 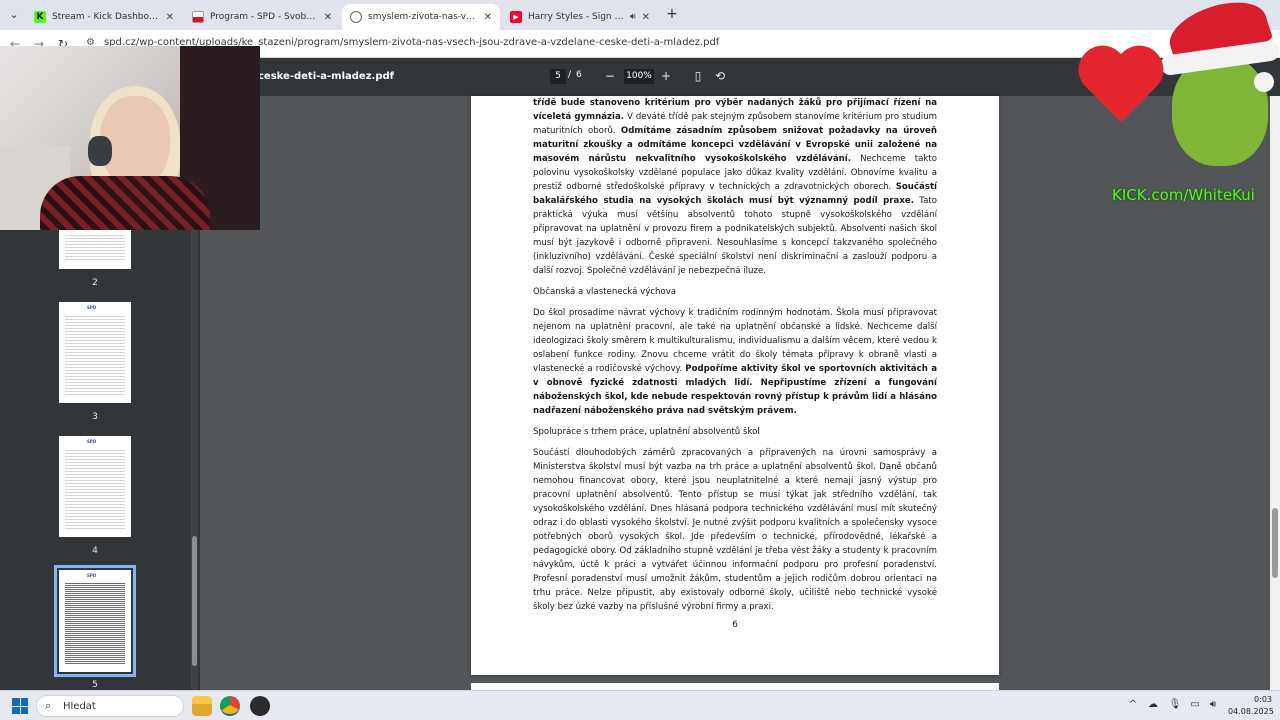 I want to click on tab-spd-program: Program - SPD - Svoboda a přímá ✕, so click(x=262, y=17).